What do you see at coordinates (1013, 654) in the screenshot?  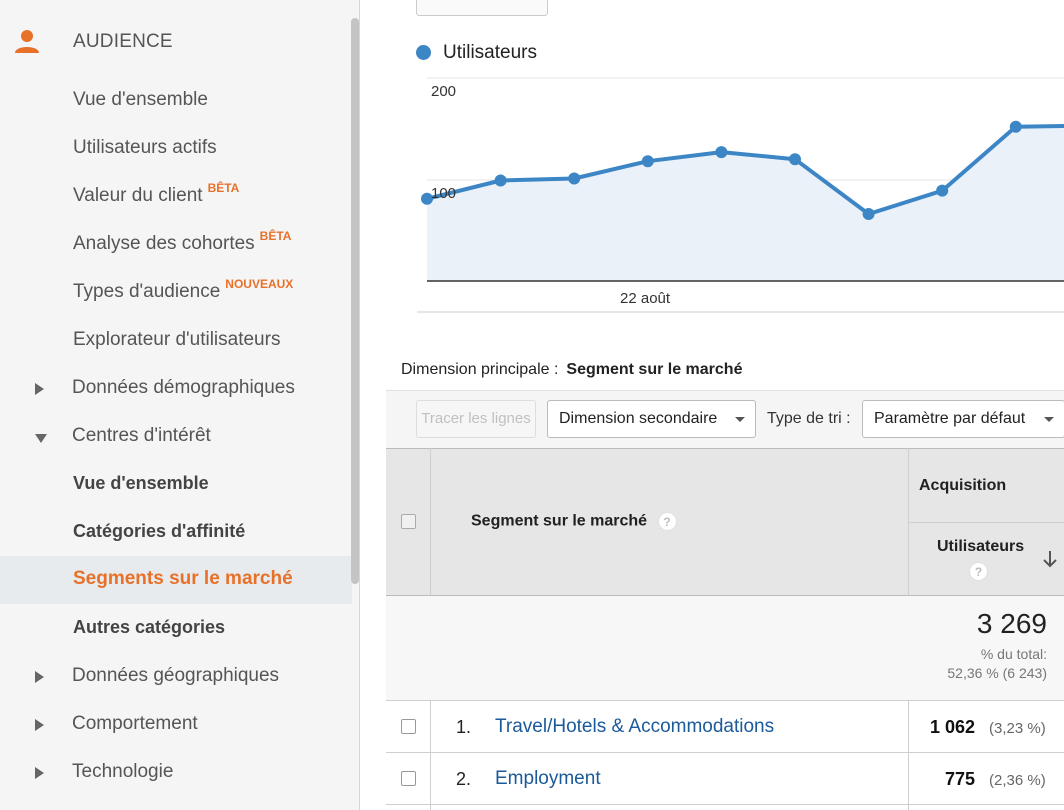 I see `total-pct-label: % du total:` at bounding box center [1013, 654].